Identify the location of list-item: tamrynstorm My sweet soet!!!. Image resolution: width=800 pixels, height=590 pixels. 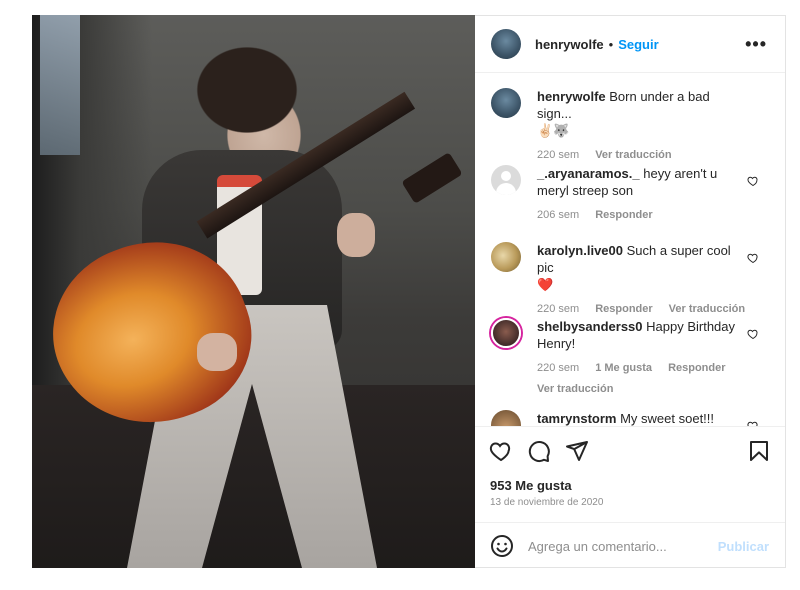
(631, 418).